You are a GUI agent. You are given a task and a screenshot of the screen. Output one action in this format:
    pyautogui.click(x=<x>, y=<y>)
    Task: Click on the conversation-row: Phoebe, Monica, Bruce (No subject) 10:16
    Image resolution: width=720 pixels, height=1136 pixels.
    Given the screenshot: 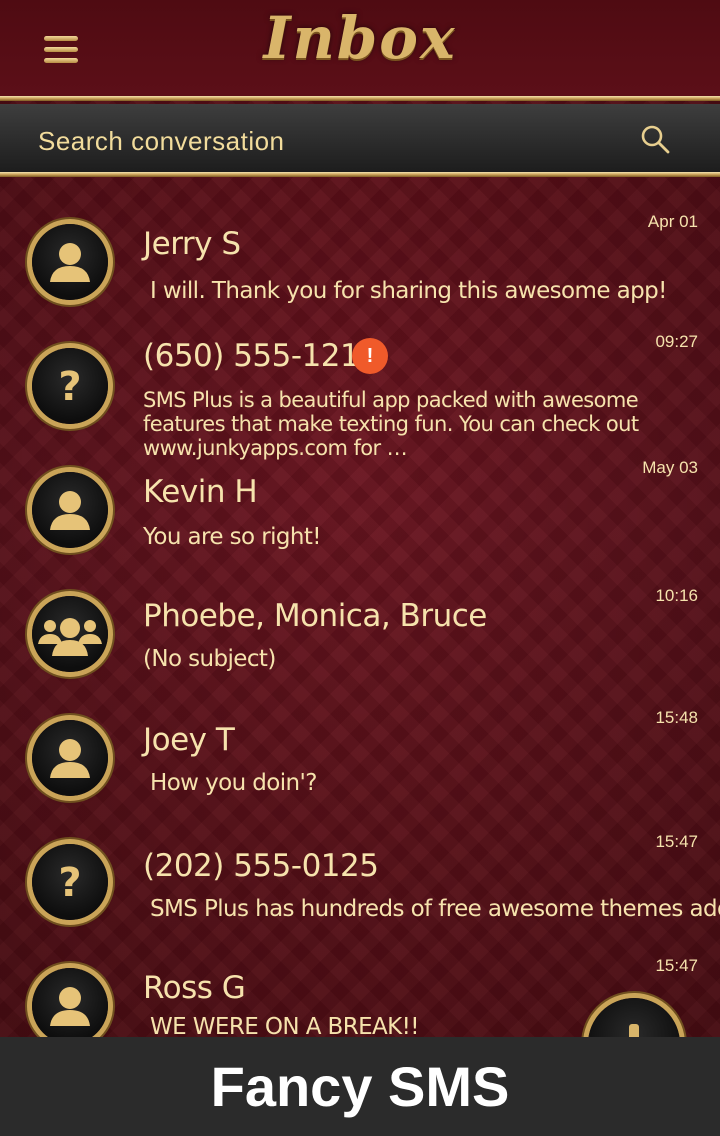 What is the action you would take?
    pyautogui.click(x=360, y=632)
    